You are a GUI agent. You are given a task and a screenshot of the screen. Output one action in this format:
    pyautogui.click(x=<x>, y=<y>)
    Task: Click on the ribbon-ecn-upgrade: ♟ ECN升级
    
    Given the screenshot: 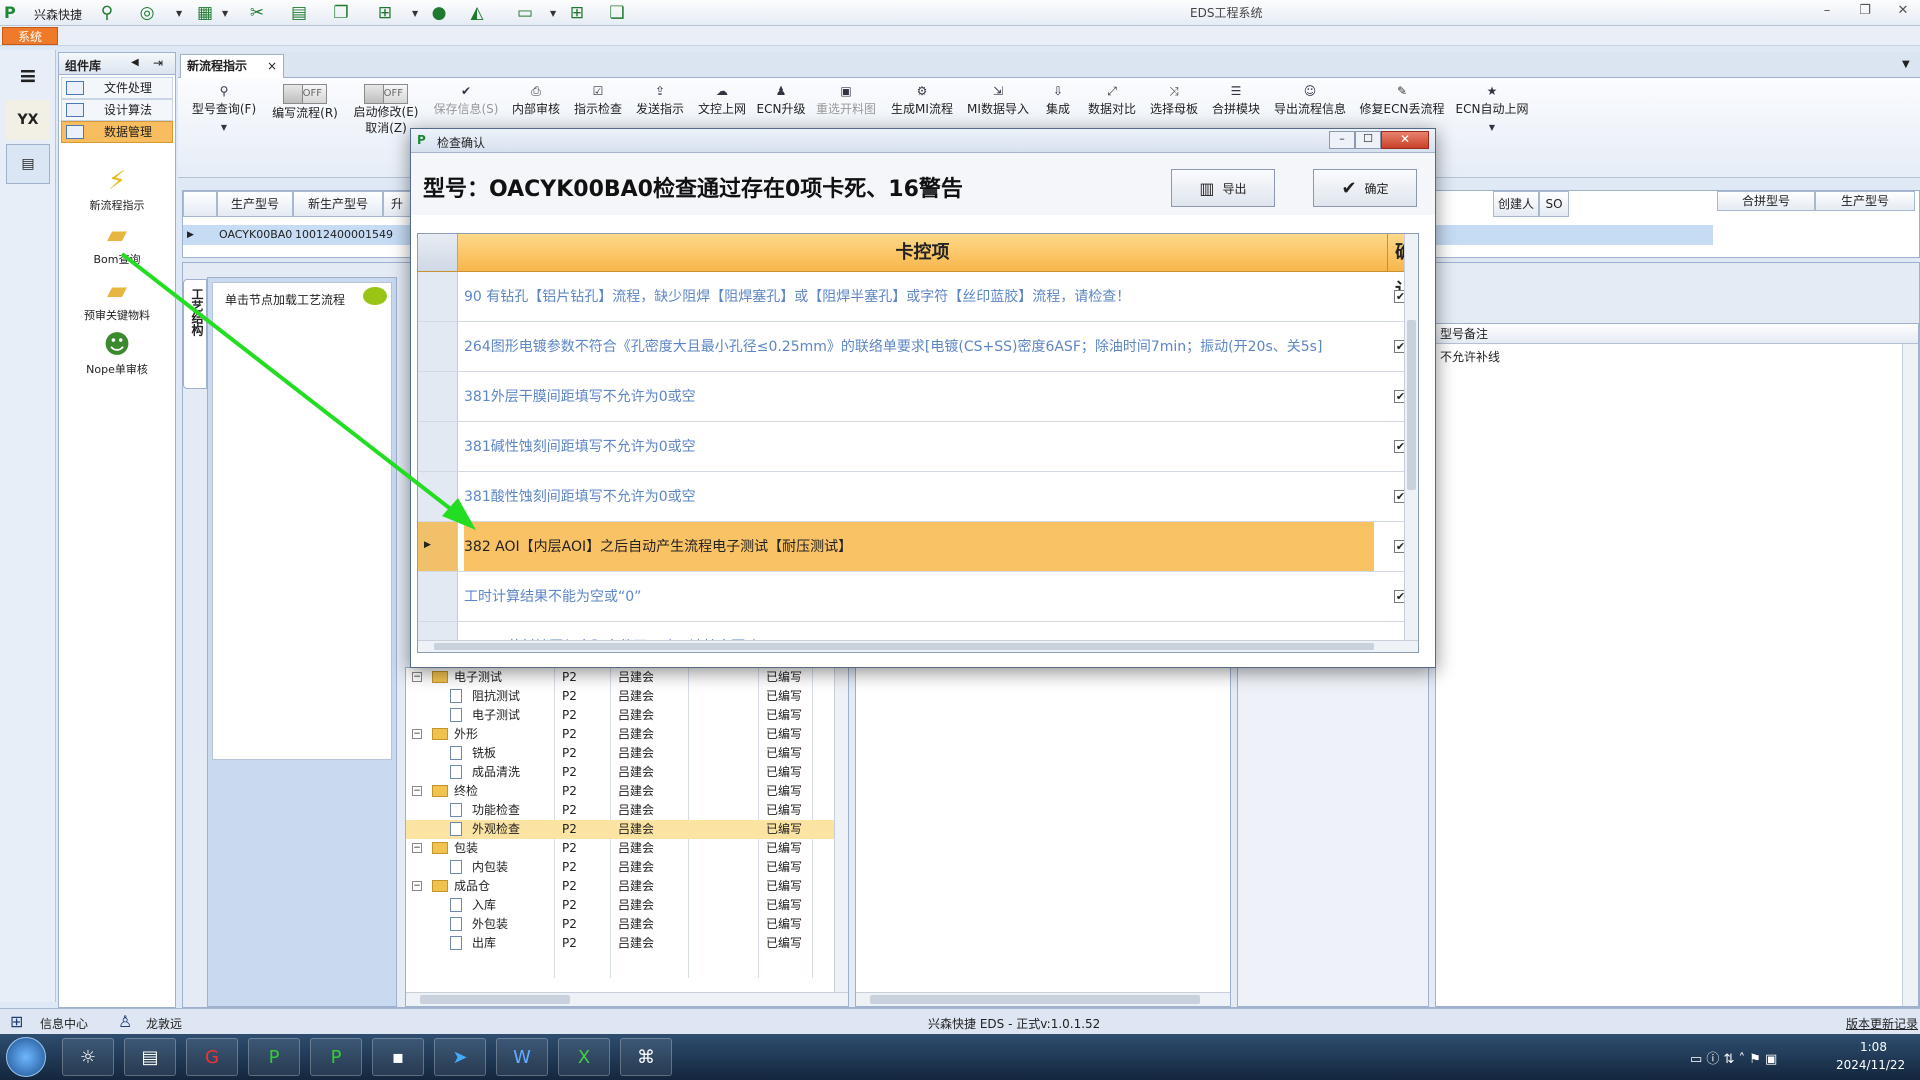 What is the action you would take?
    pyautogui.click(x=781, y=100)
    